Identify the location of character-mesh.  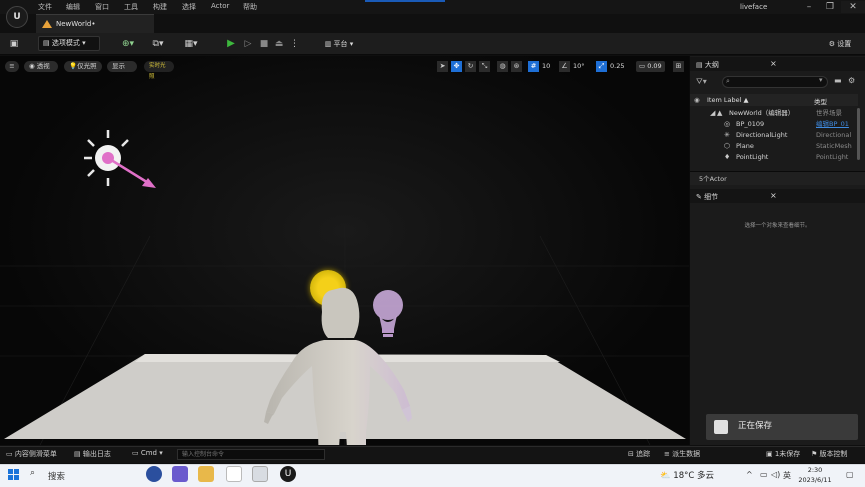
(342, 363).